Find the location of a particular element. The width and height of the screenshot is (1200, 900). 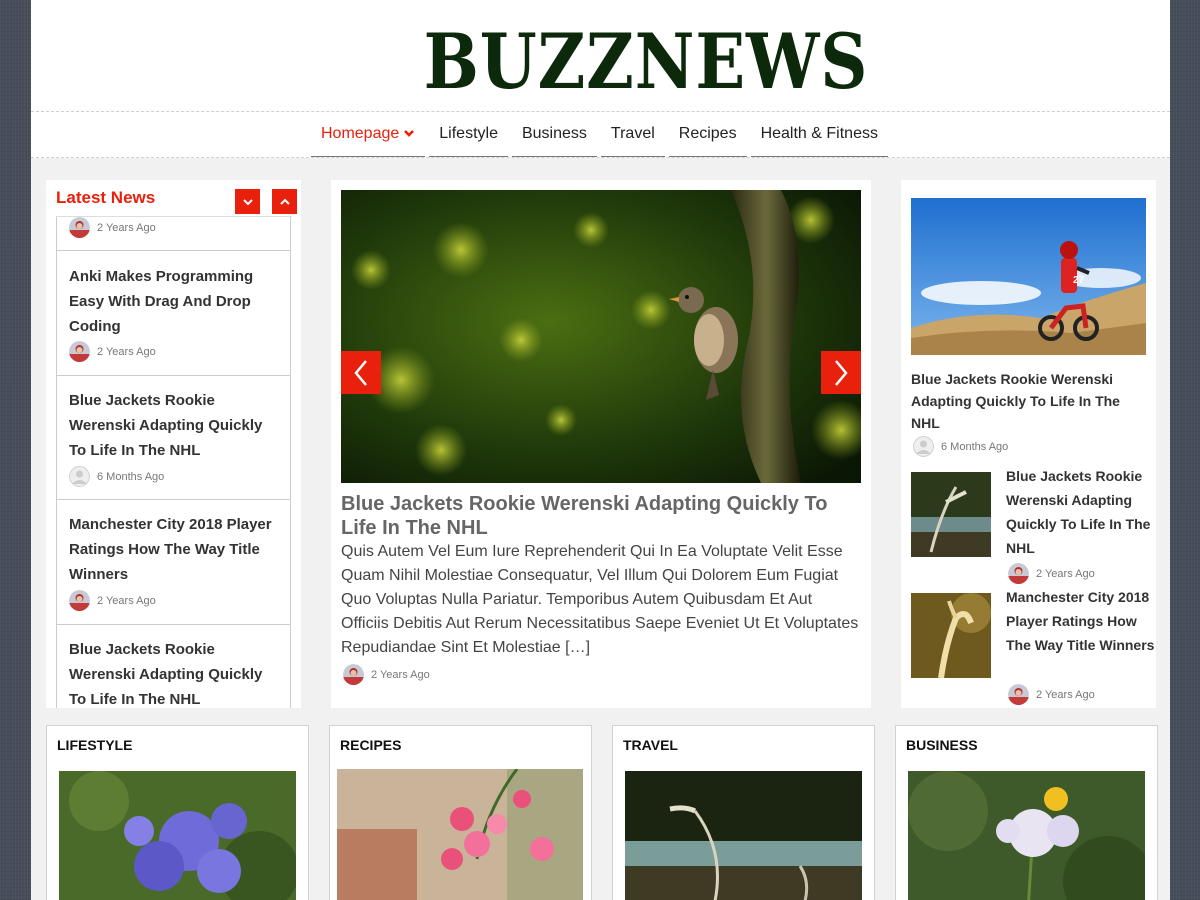

nav-item-homepage: Homepage is located at coordinates (368, 134).